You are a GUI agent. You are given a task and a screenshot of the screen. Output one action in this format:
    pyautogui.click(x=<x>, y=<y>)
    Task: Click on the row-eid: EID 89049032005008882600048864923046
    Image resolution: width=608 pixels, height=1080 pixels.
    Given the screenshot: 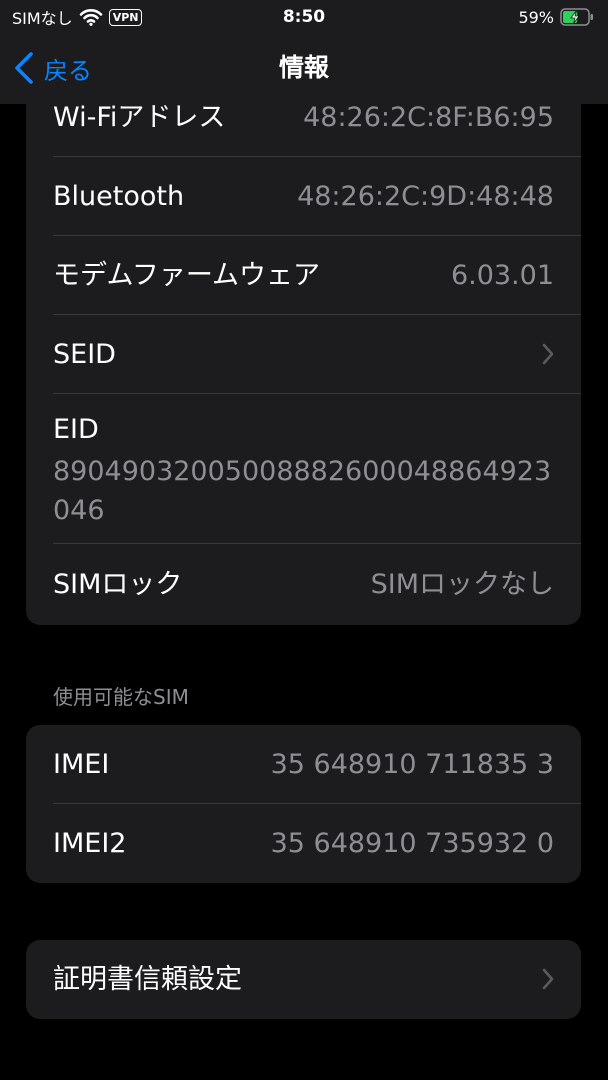 What is the action you would take?
    pyautogui.click(x=303, y=469)
    